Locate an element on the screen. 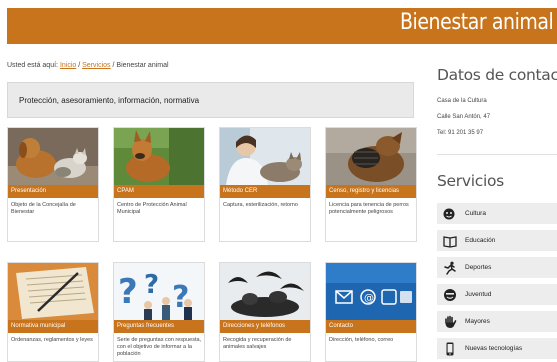 This screenshot has width=557, height=362. service-item-mayores: Mayores is located at coordinates (497, 322).